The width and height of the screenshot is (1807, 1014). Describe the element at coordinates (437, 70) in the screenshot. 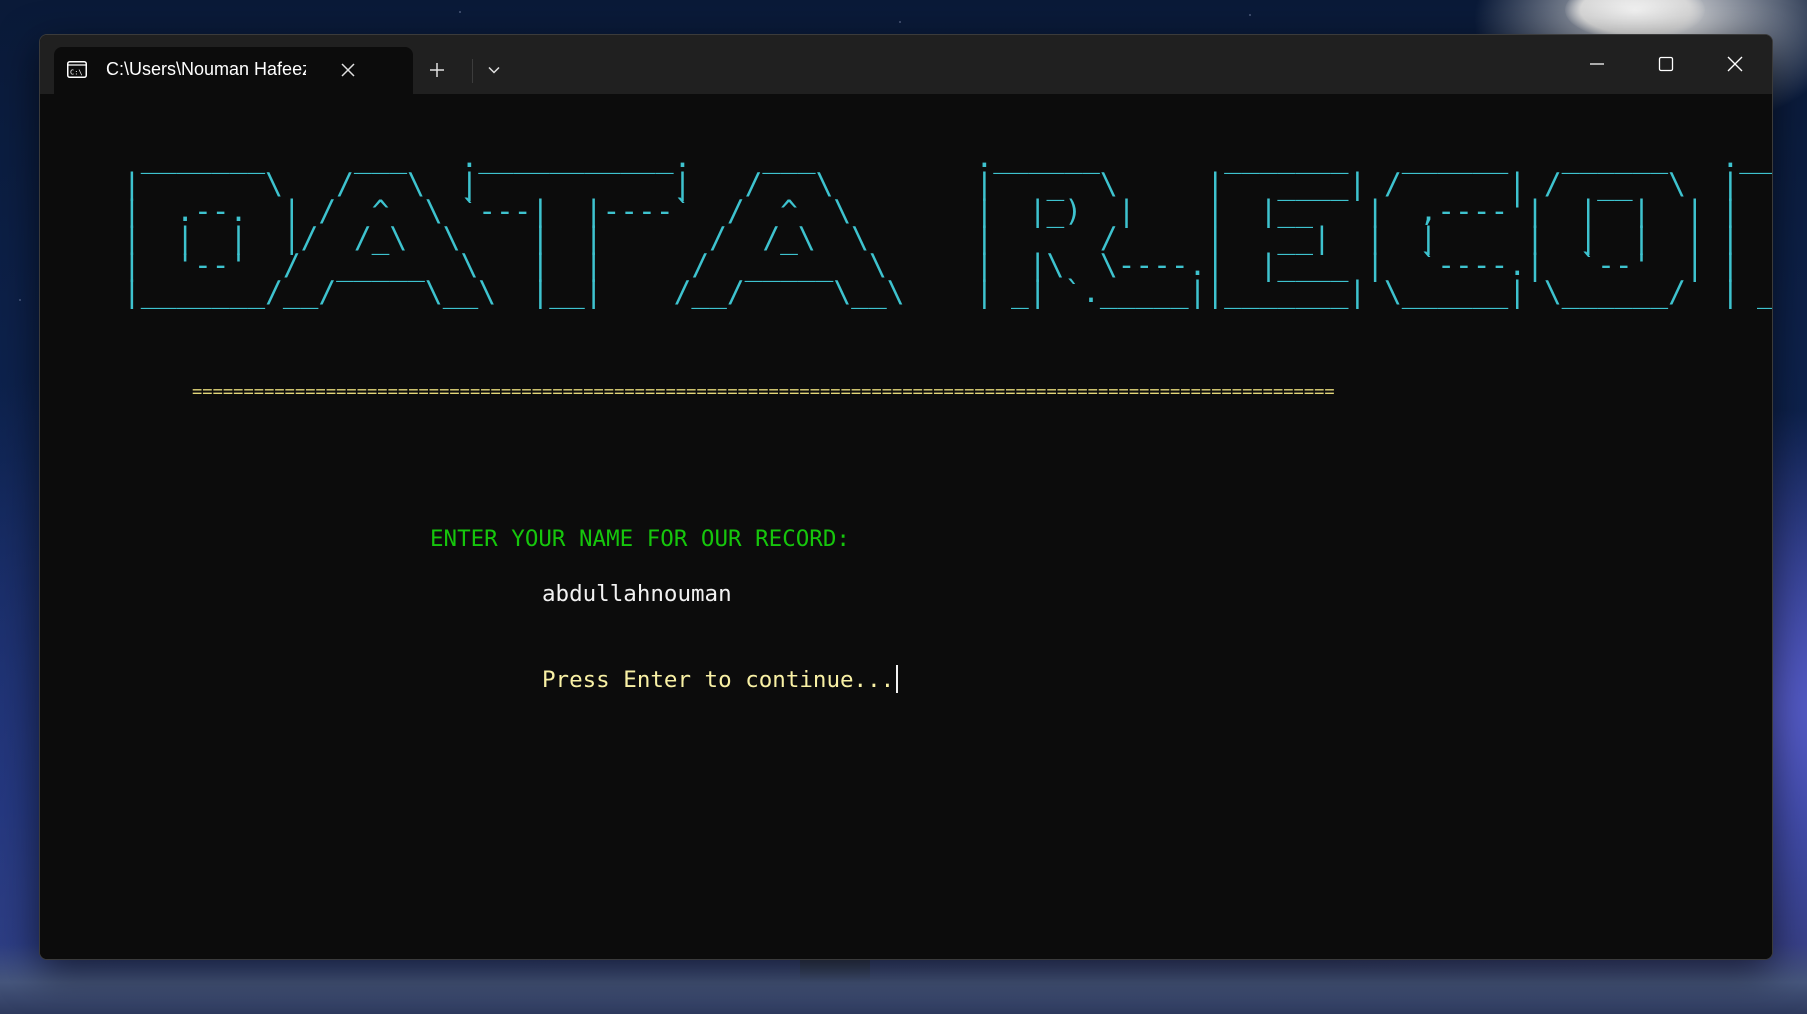

I see `plus-icon` at that location.